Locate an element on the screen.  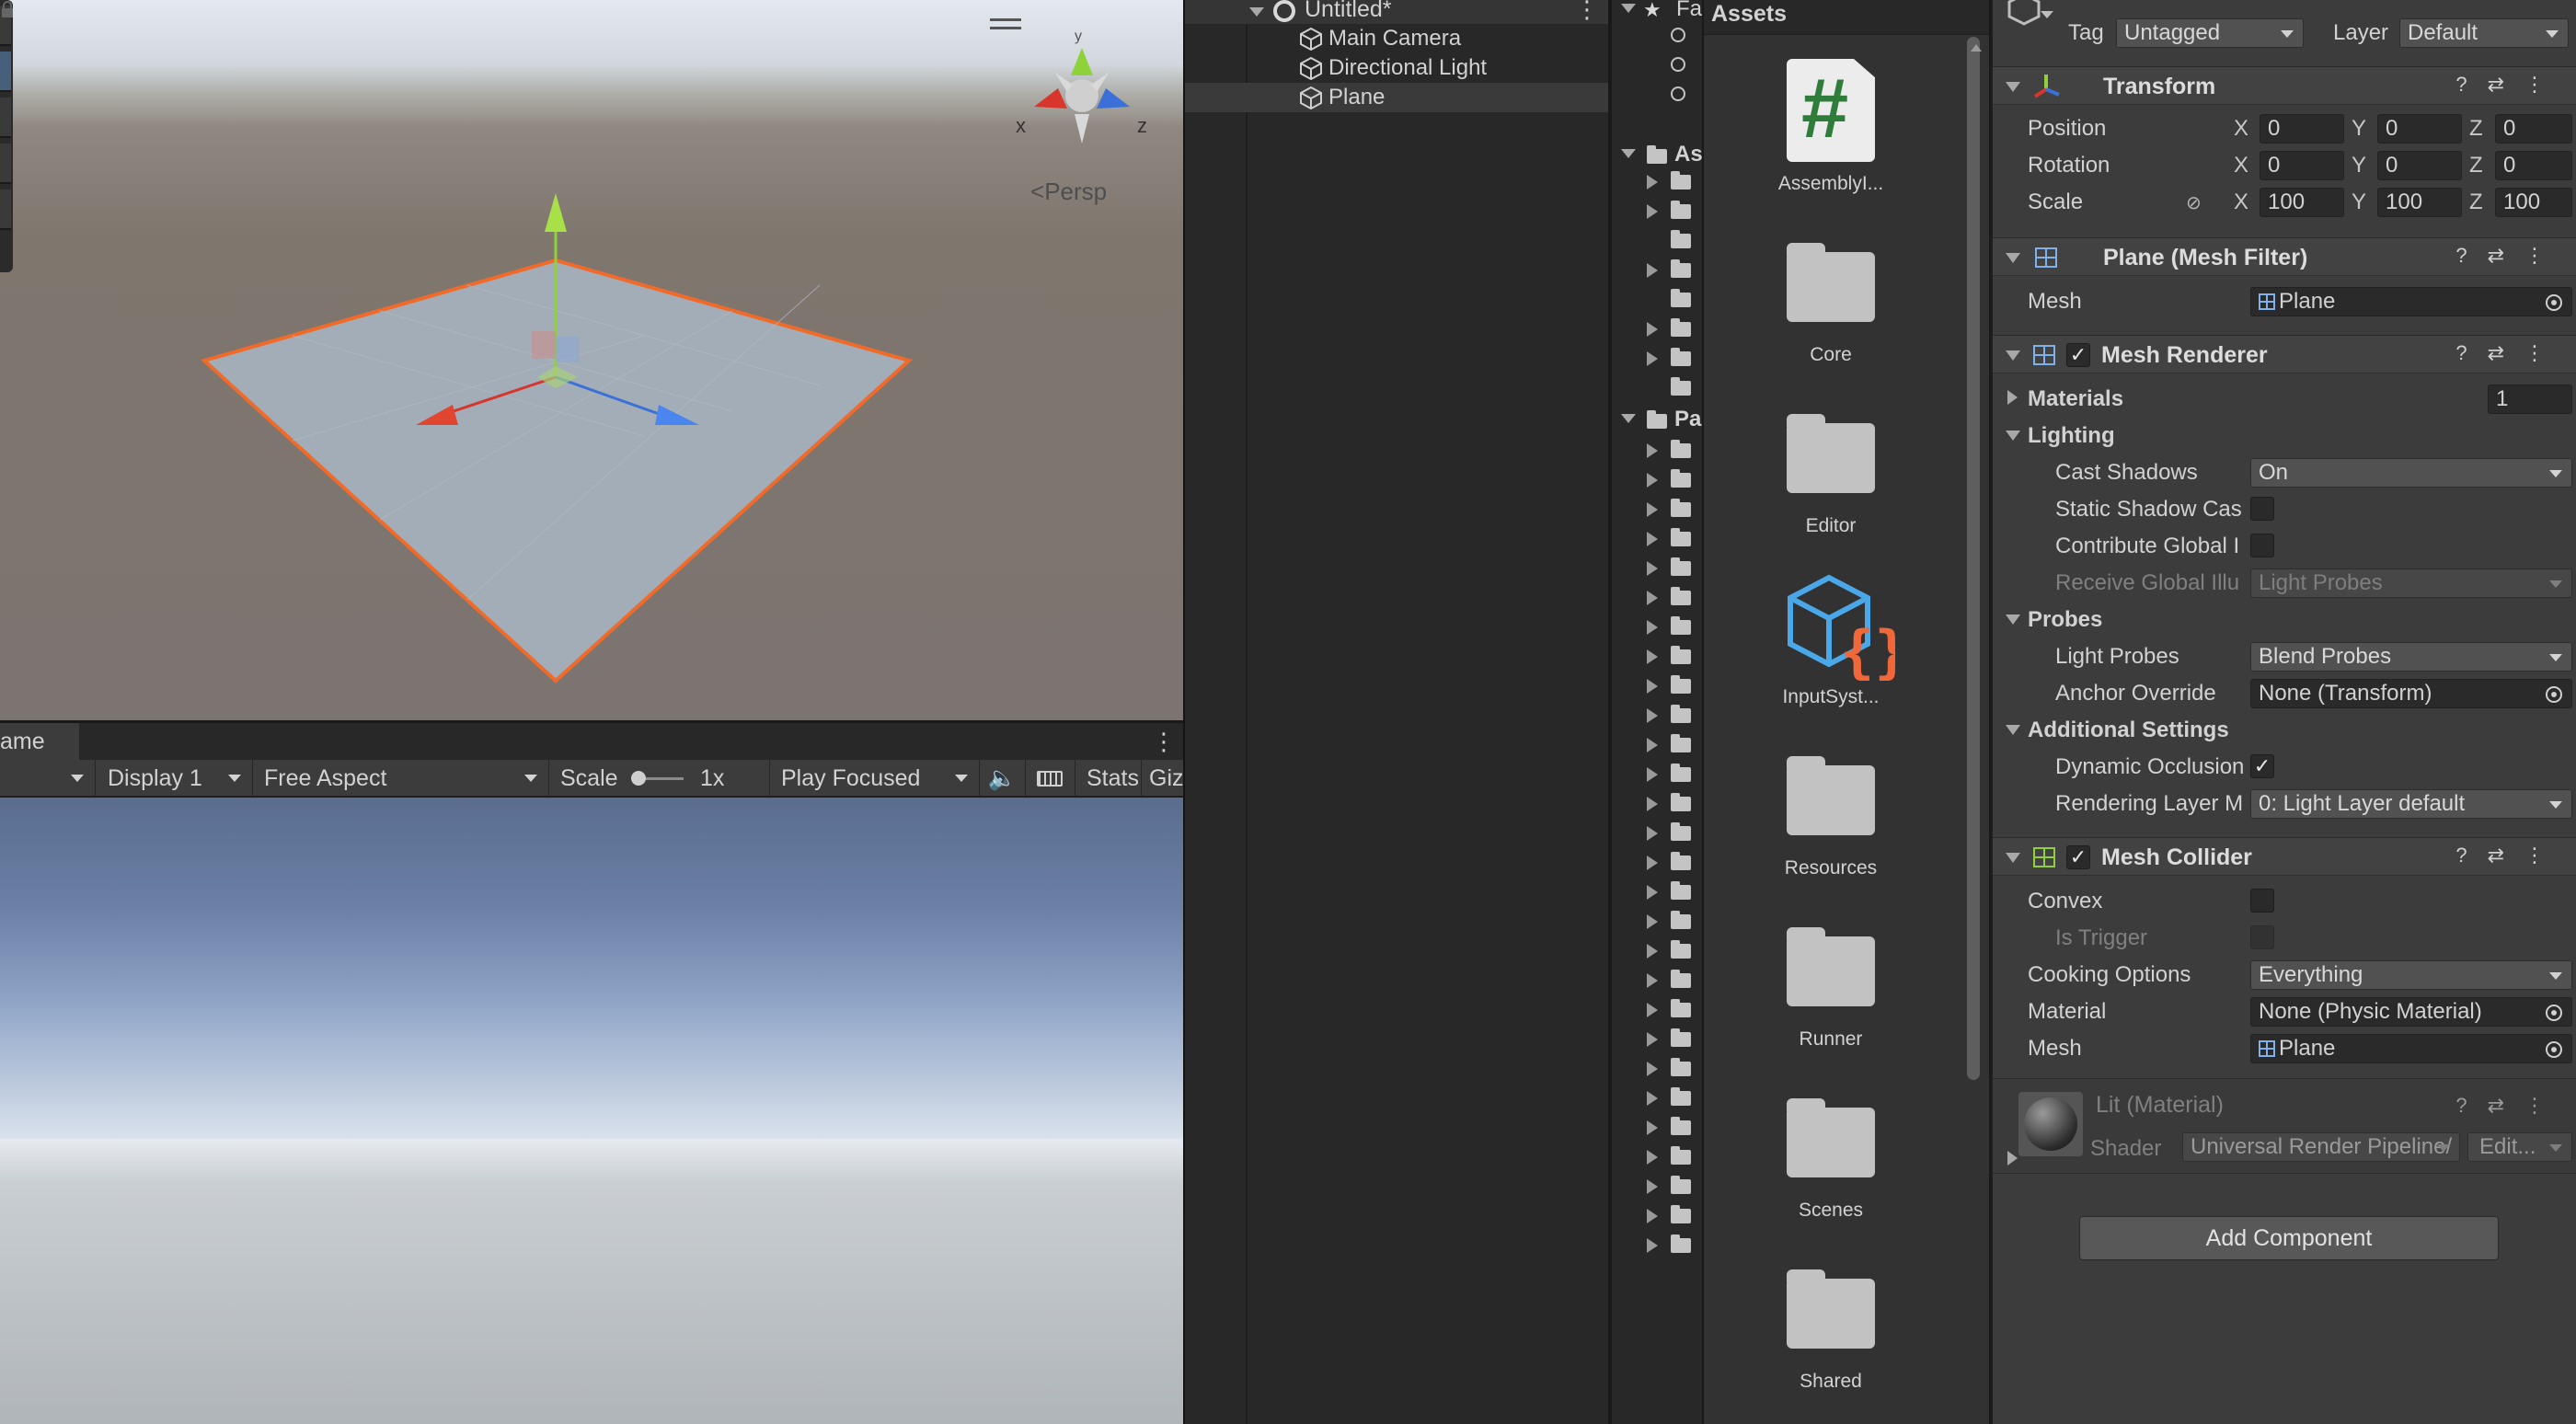
constrain-proportions-icon: ⊘ is located at coordinates (2194, 202).